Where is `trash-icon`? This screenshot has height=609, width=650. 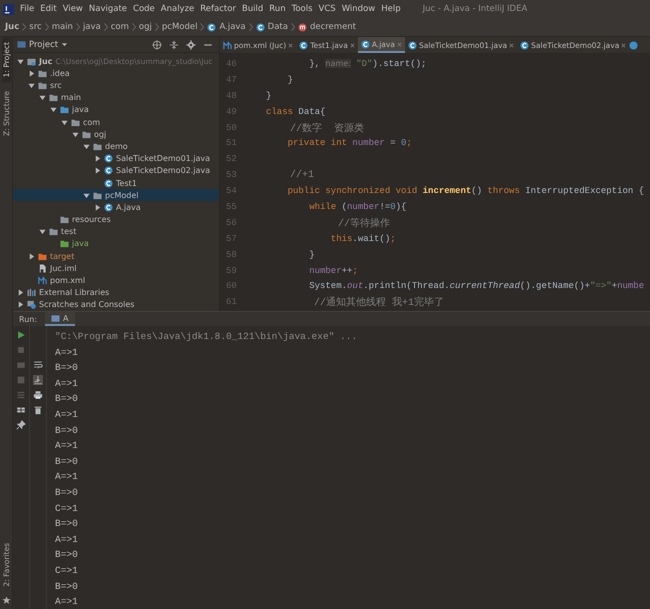
trash-icon is located at coordinates (38, 410).